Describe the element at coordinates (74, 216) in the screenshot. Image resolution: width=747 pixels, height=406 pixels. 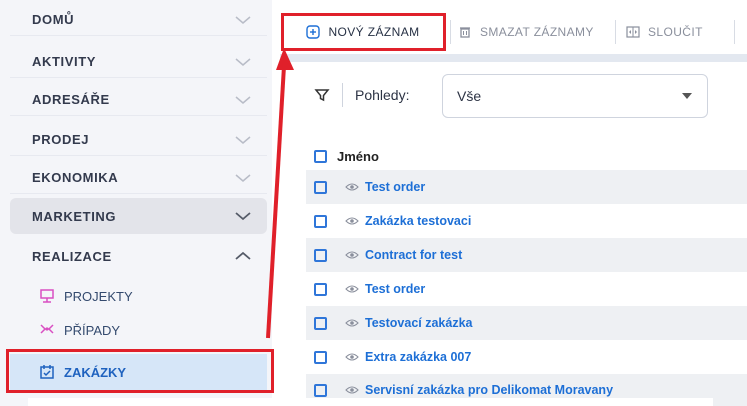
I see `nav-label: MARKETING` at that location.